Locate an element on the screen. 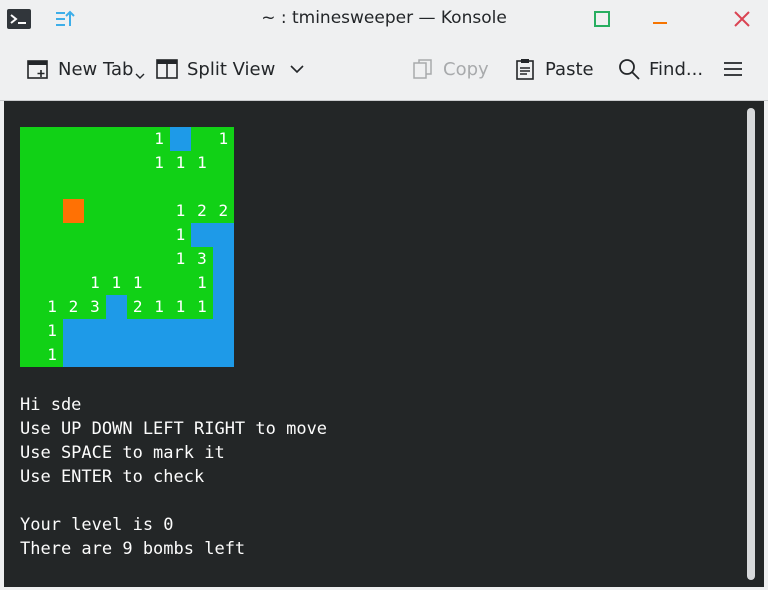 The width and height of the screenshot is (768, 590). paste-label: Paste is located at coordinates (569, 69).